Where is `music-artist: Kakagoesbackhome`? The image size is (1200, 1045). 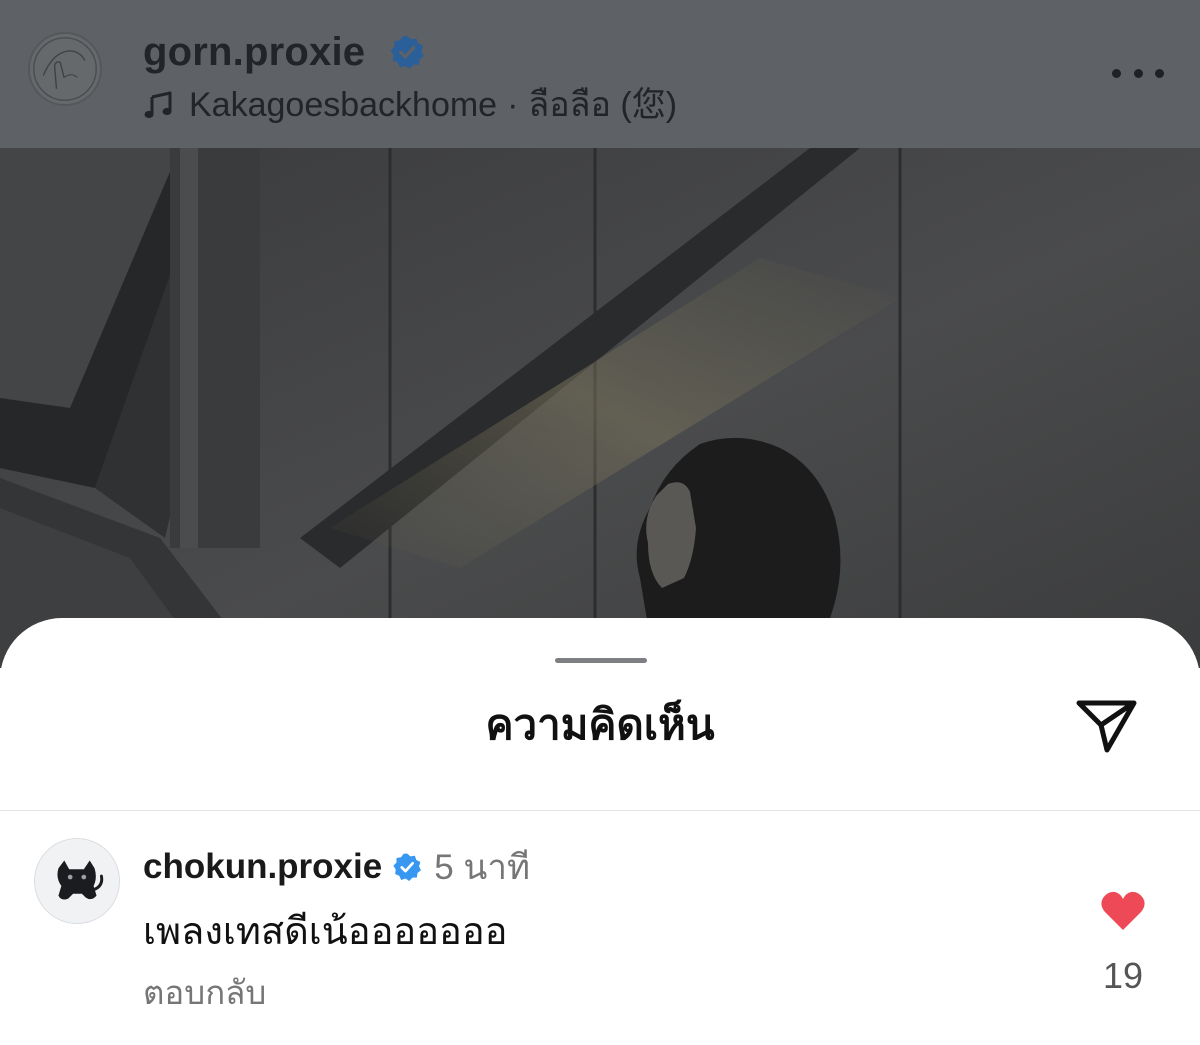 music-artist: Kakagoesbackhome is located at coordinates (343, 105).